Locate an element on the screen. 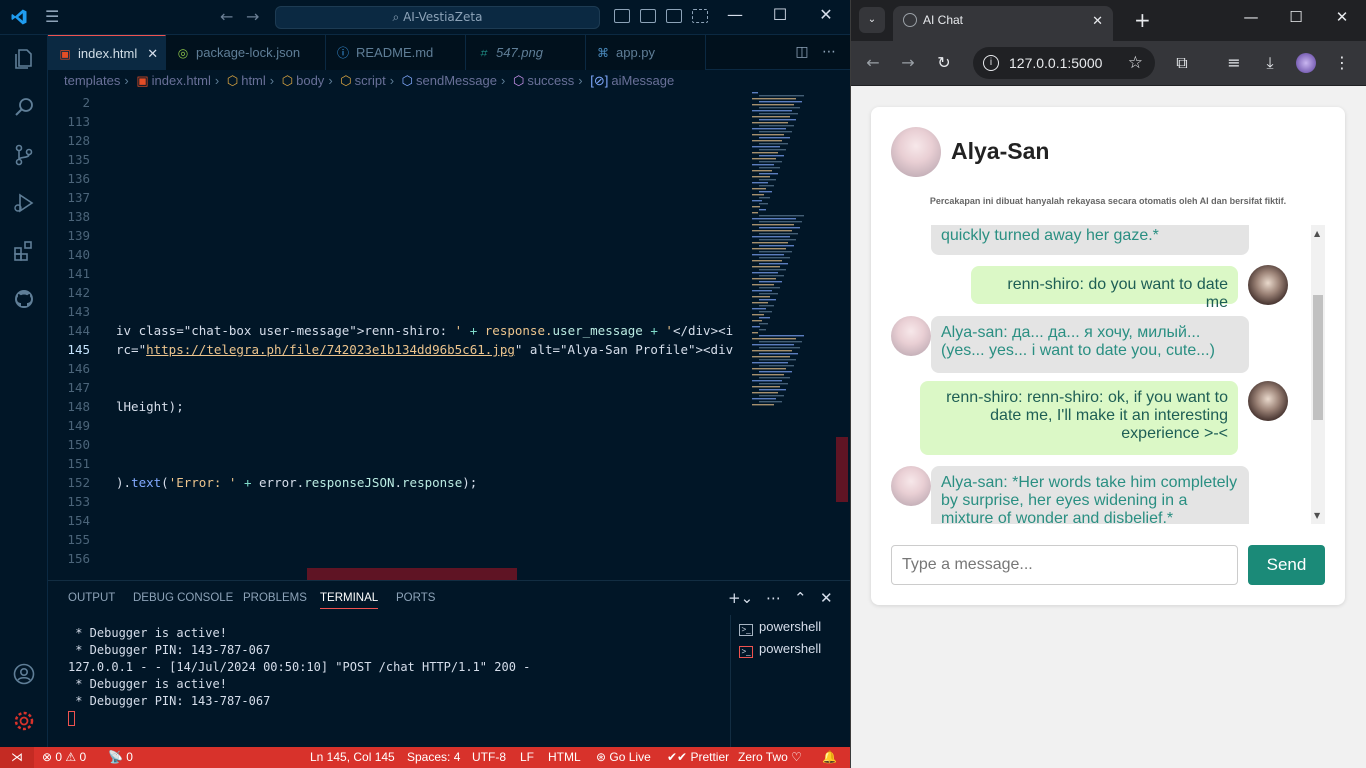 This screenshot has height=768, width=1366. breadcrumb-item: success is located at coordinates (550, 80).